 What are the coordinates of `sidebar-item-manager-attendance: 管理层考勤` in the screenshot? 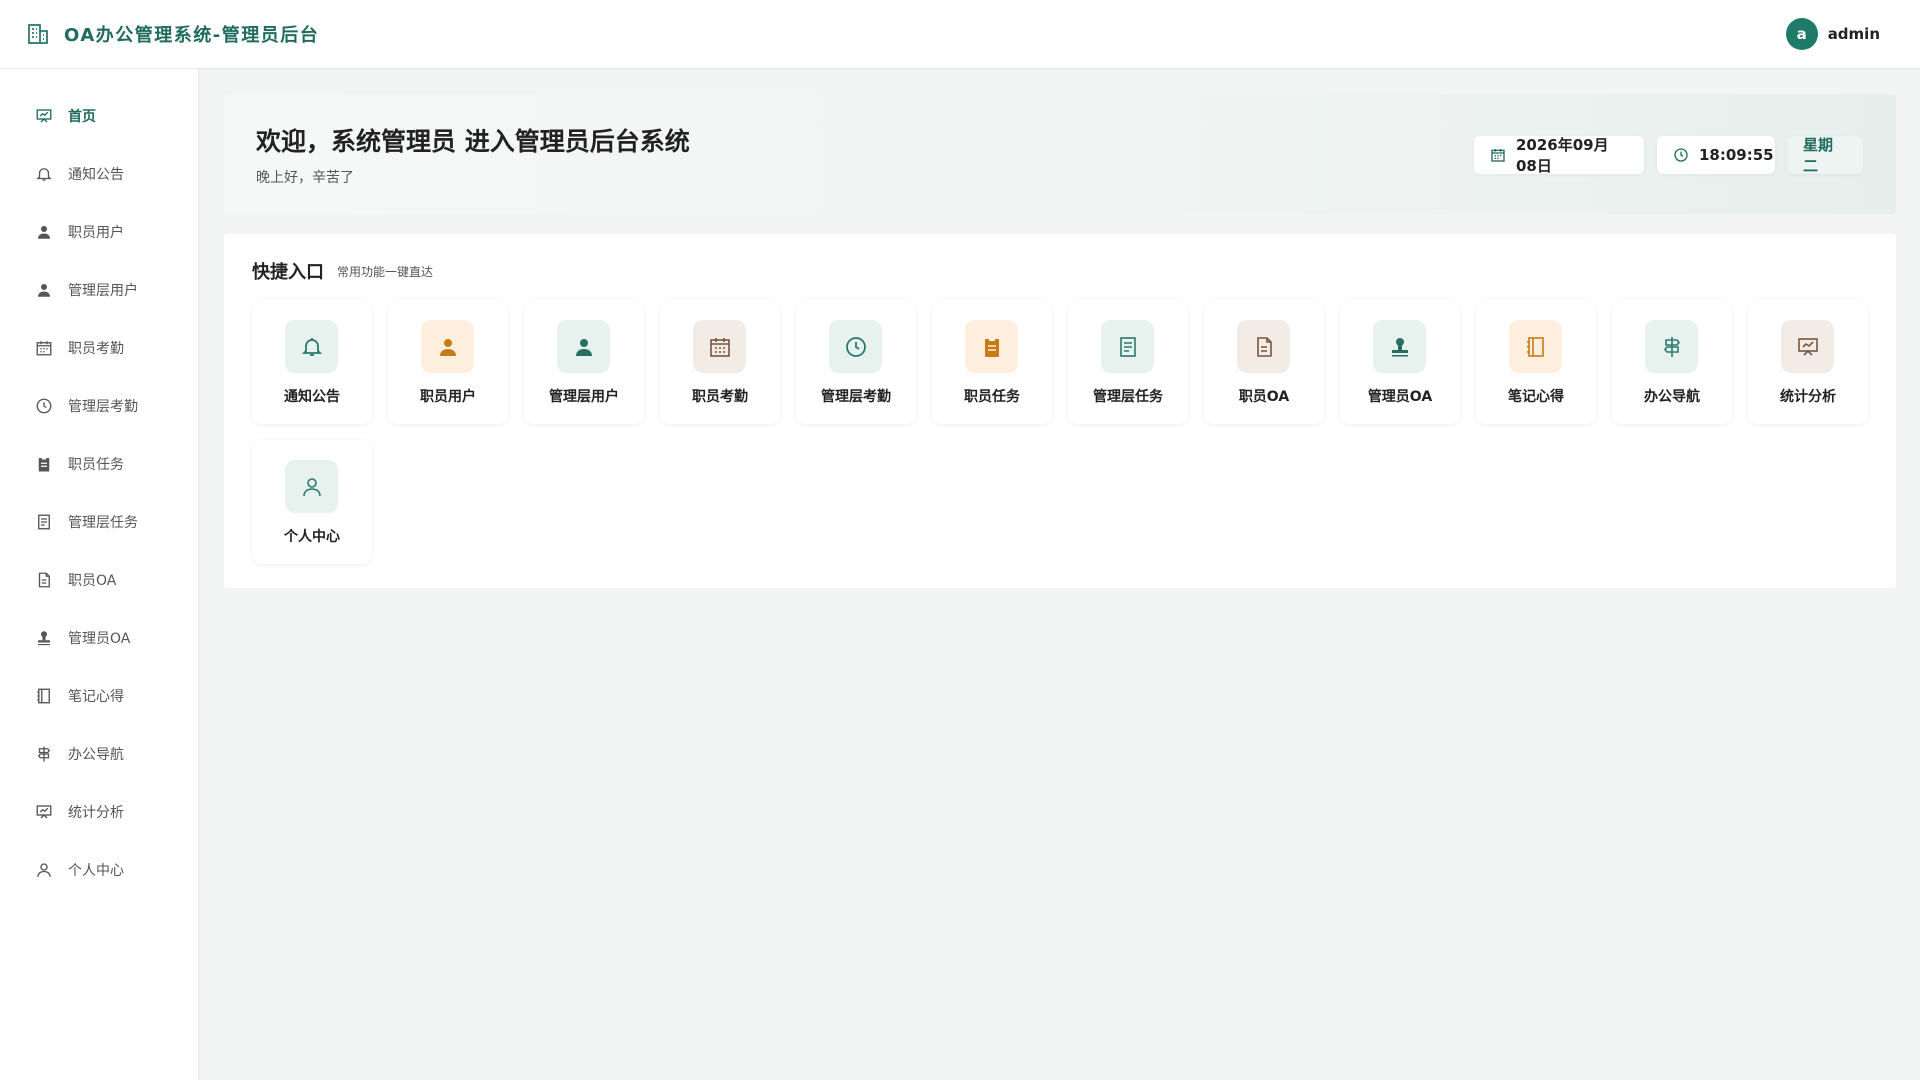 It's located at (99, 406).